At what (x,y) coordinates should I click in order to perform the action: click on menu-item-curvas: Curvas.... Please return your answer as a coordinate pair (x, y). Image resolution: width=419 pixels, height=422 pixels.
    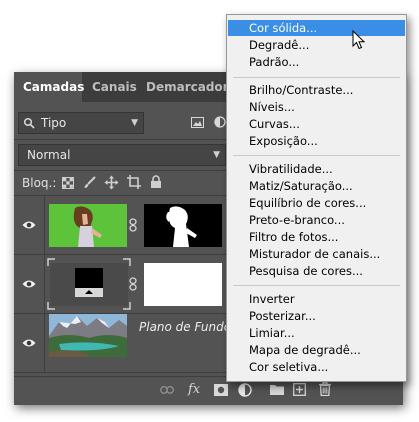
    Looking at the image, I should click on (316, 124).